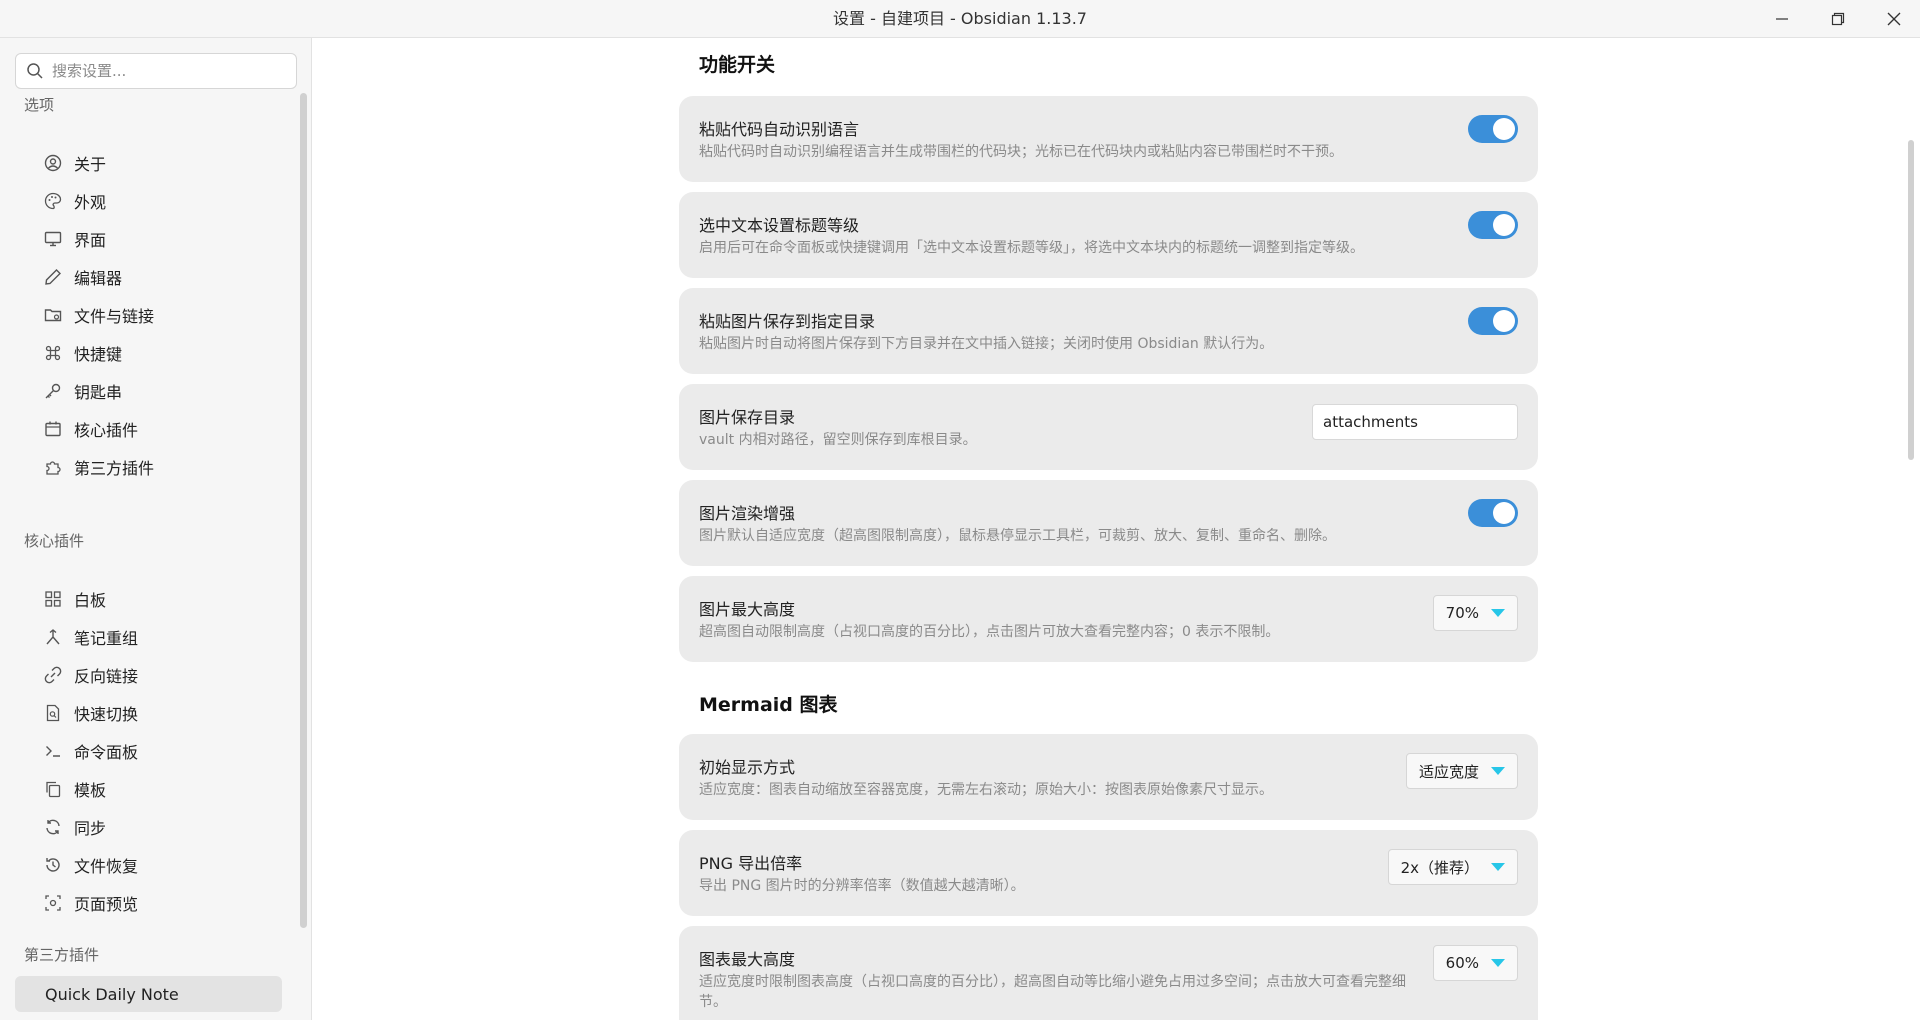  Describe the element at coordinates (768, 705) in the screenshot. I see `section-title-mermaid: Mermaid 图表` at that location.